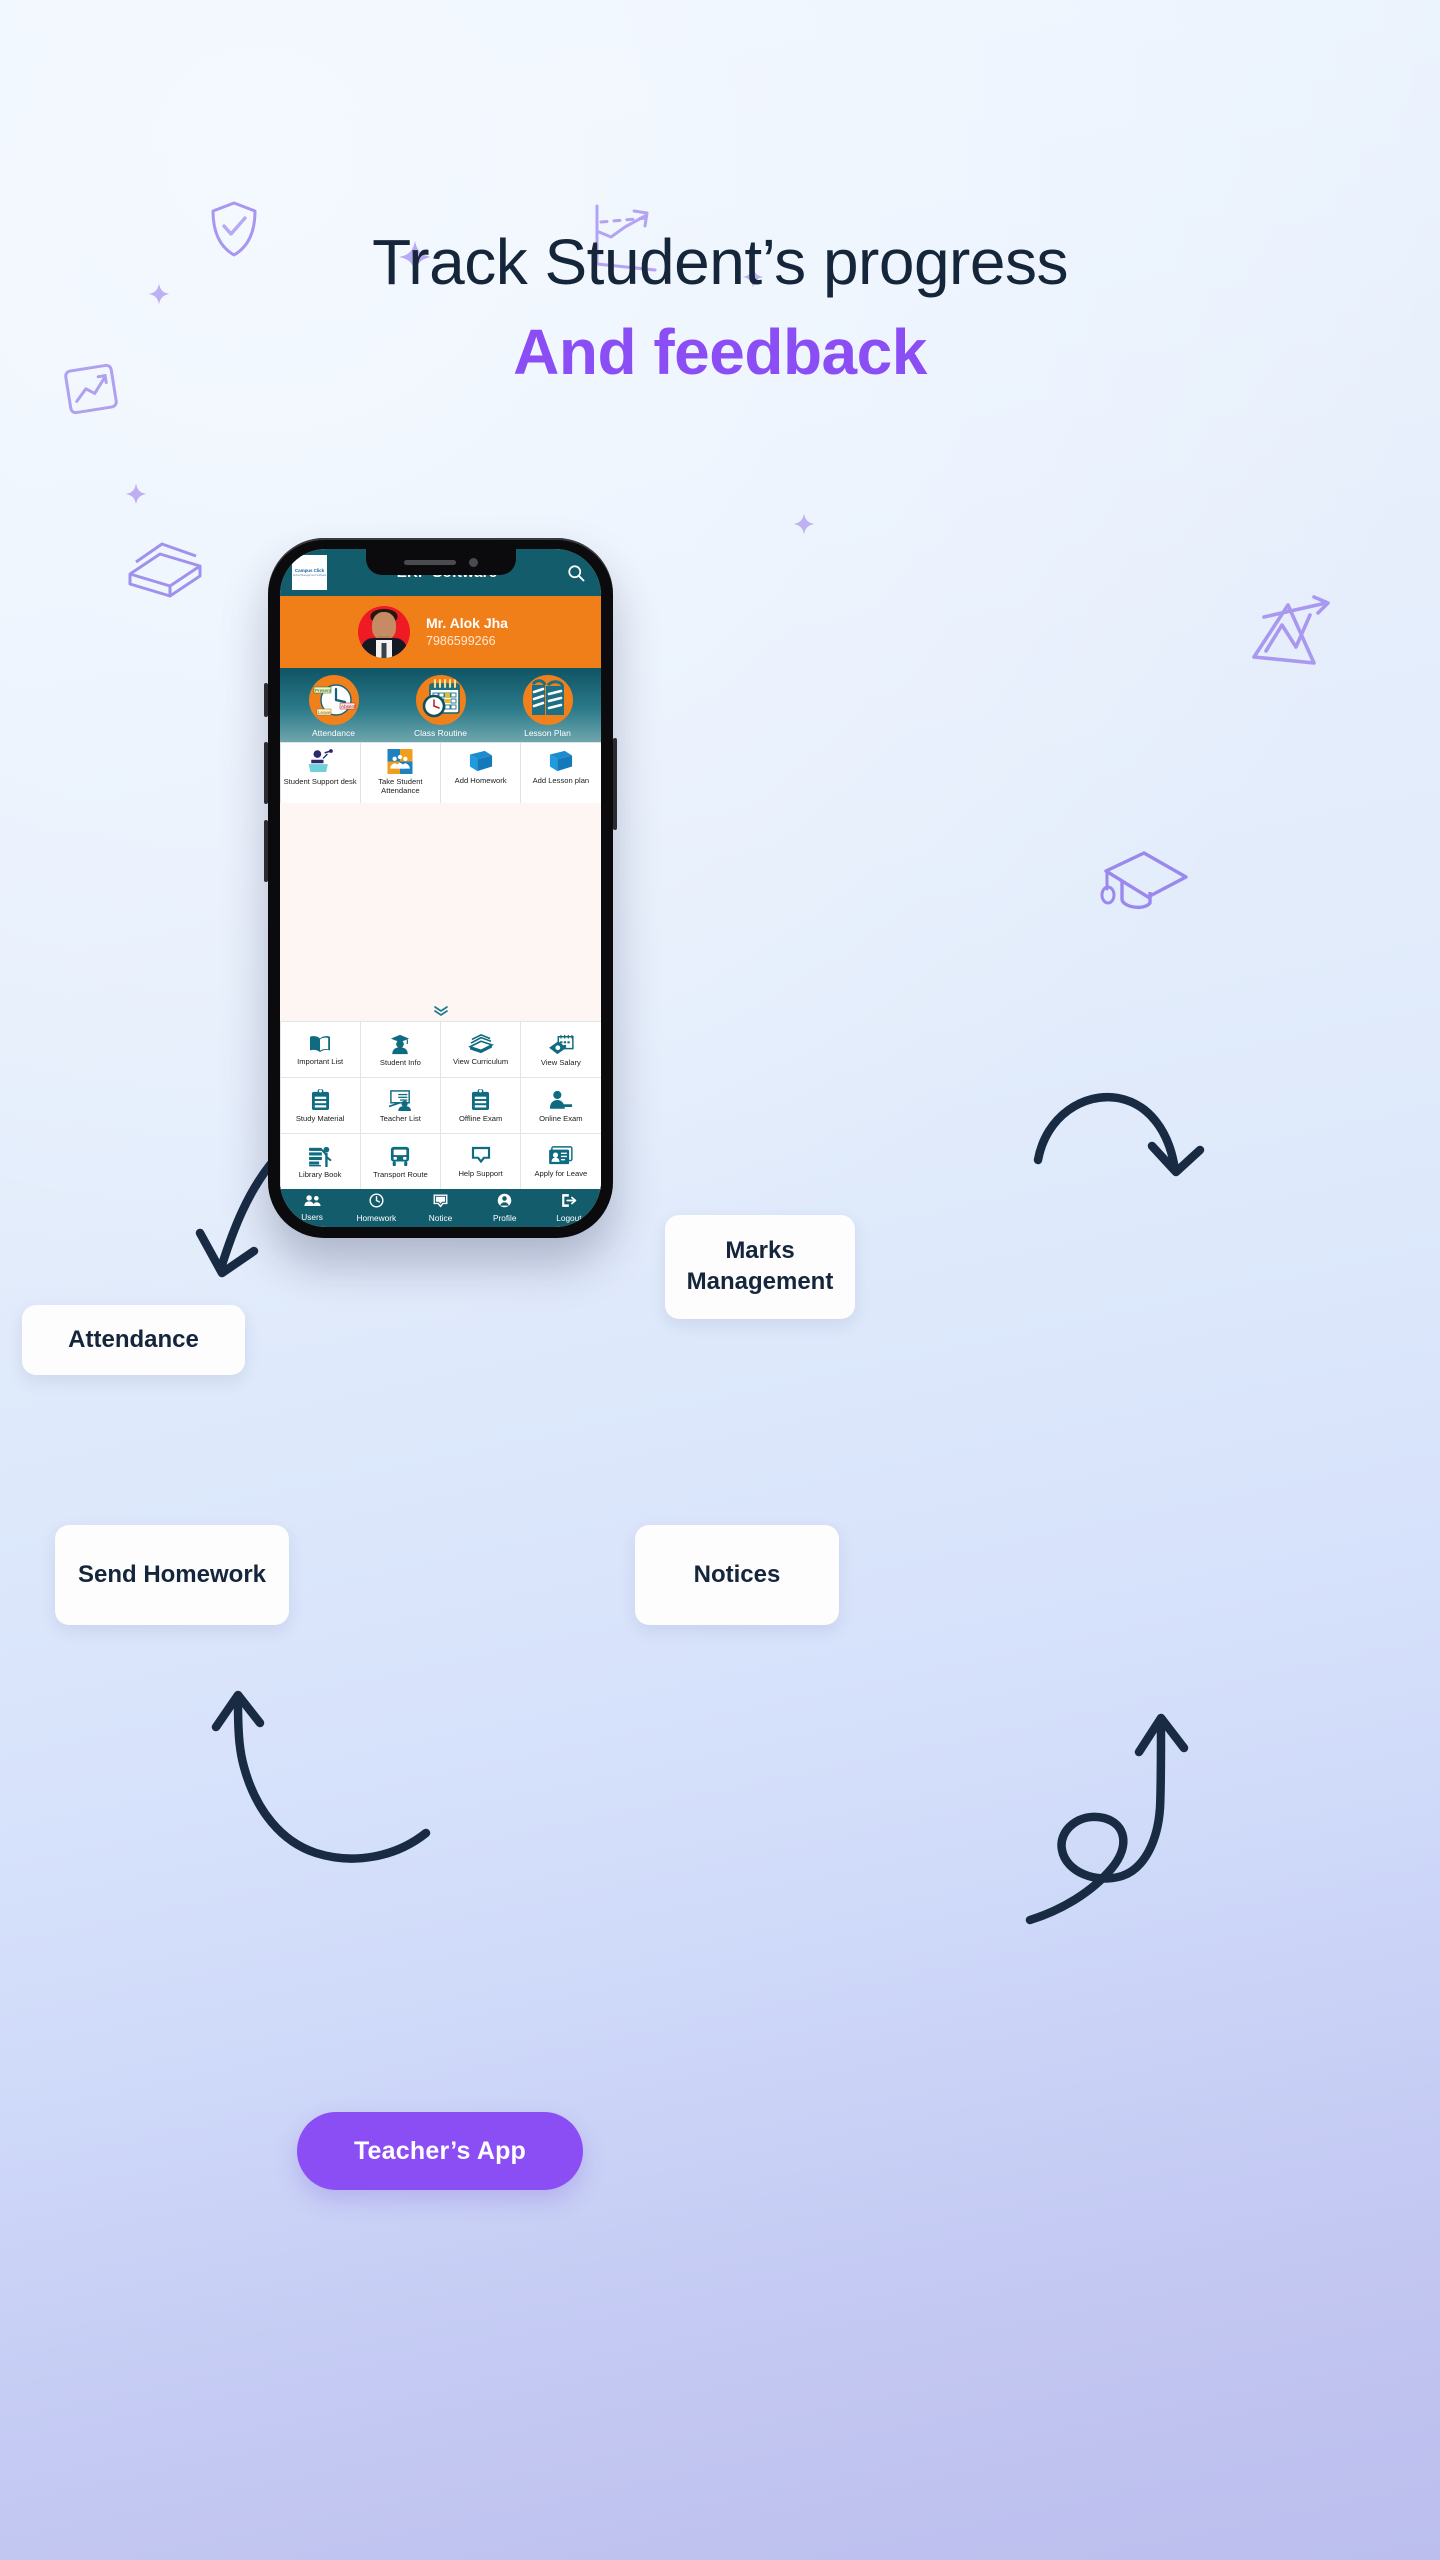 Image resolution: width=1440 pixels, height=2560 pixels. Describe the element at coordinates (720, 307) in the screenshot. I see `page-headline: Track Student’s progress And feedback` at that location.